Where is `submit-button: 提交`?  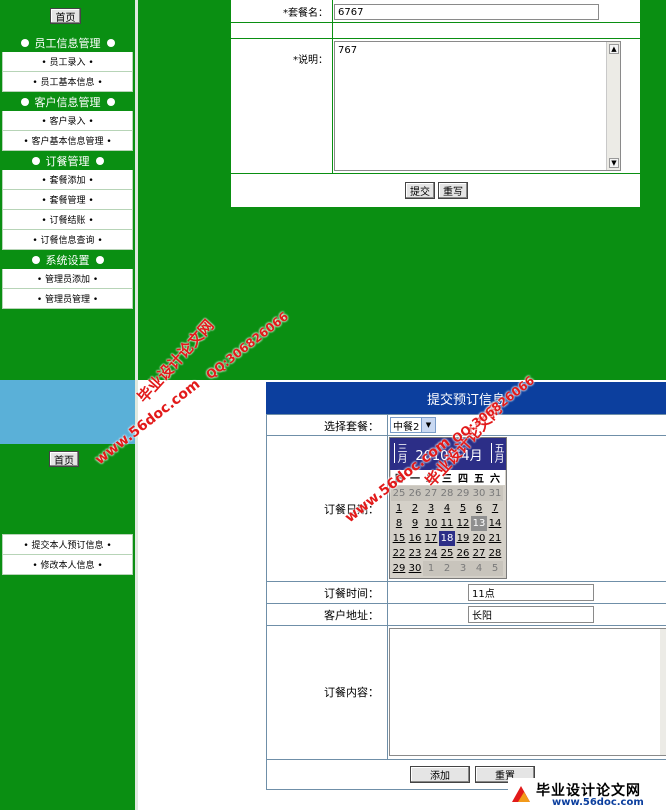 submit-button: 提交 is located at coordinates (420, 190).